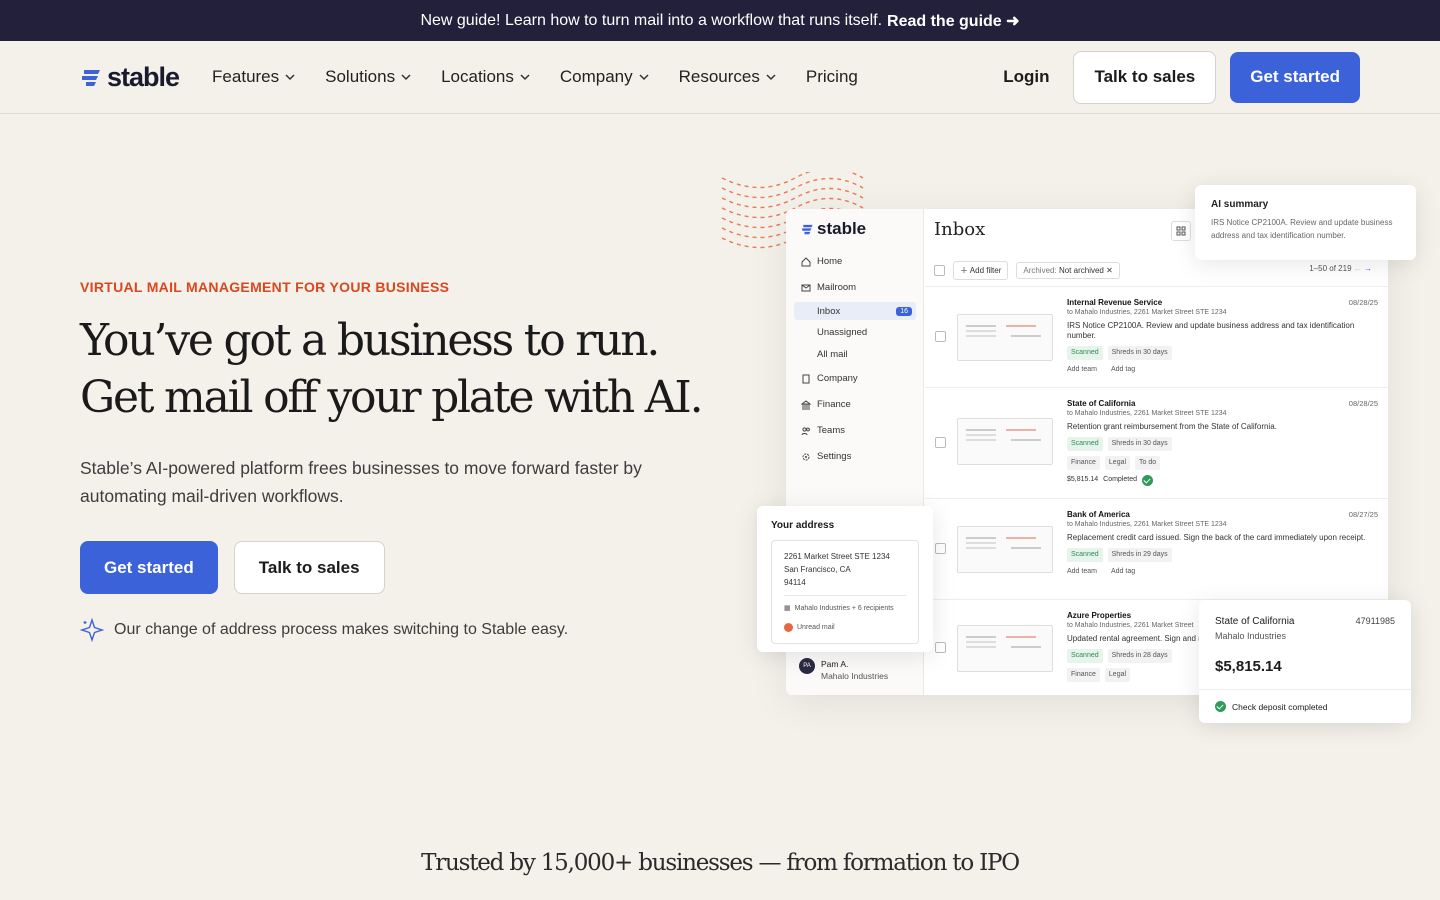 This screenshot has width=1440, height=900. What do you see at coordinates (727, 77) in the screenshot?
I see `nav-resources: Resources` at bounding box center [727, 77].